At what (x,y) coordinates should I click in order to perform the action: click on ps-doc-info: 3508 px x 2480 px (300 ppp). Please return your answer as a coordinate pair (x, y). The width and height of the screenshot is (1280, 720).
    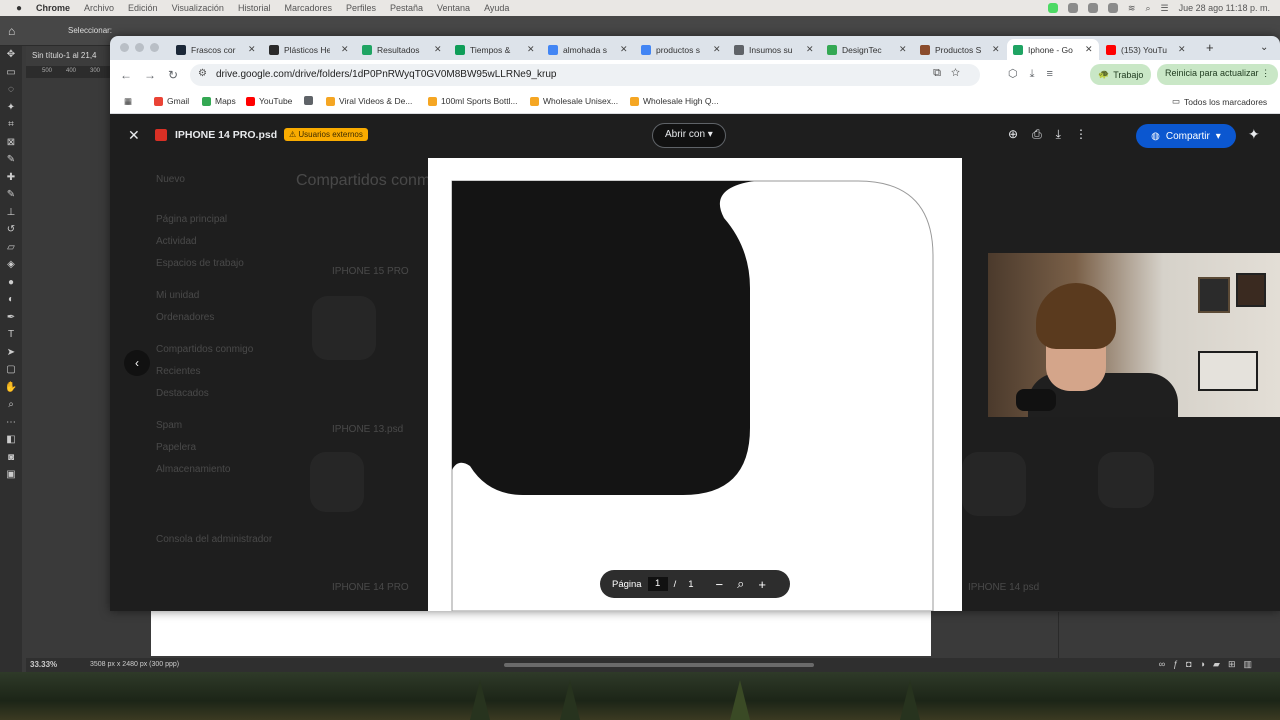
    Looking at the image, I should click on (134, 664).